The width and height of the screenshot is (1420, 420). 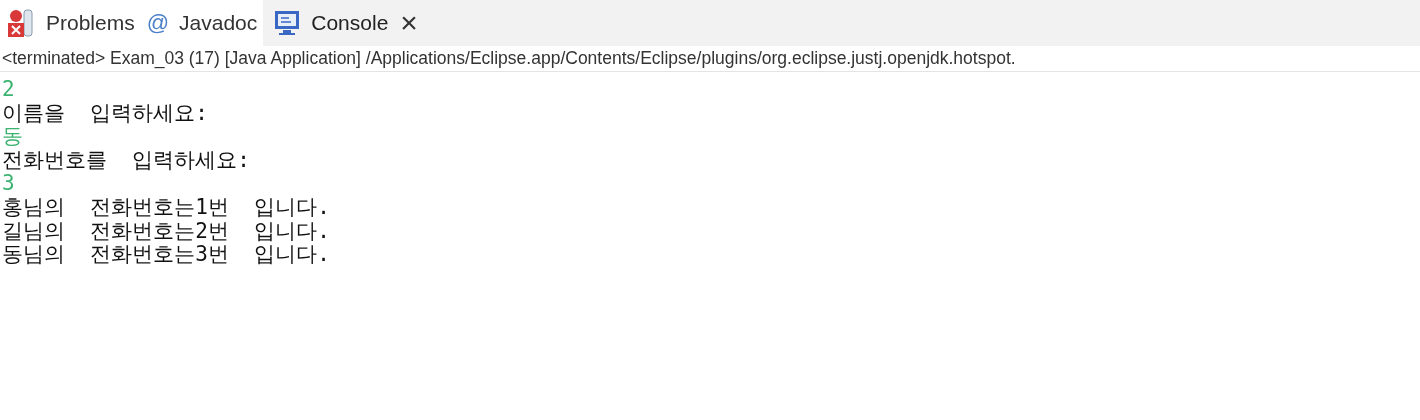 What do you see at coordinates (158, 23) in the screenshot?
I see `at-sign-icon: @` at bounding box center [158, 23].